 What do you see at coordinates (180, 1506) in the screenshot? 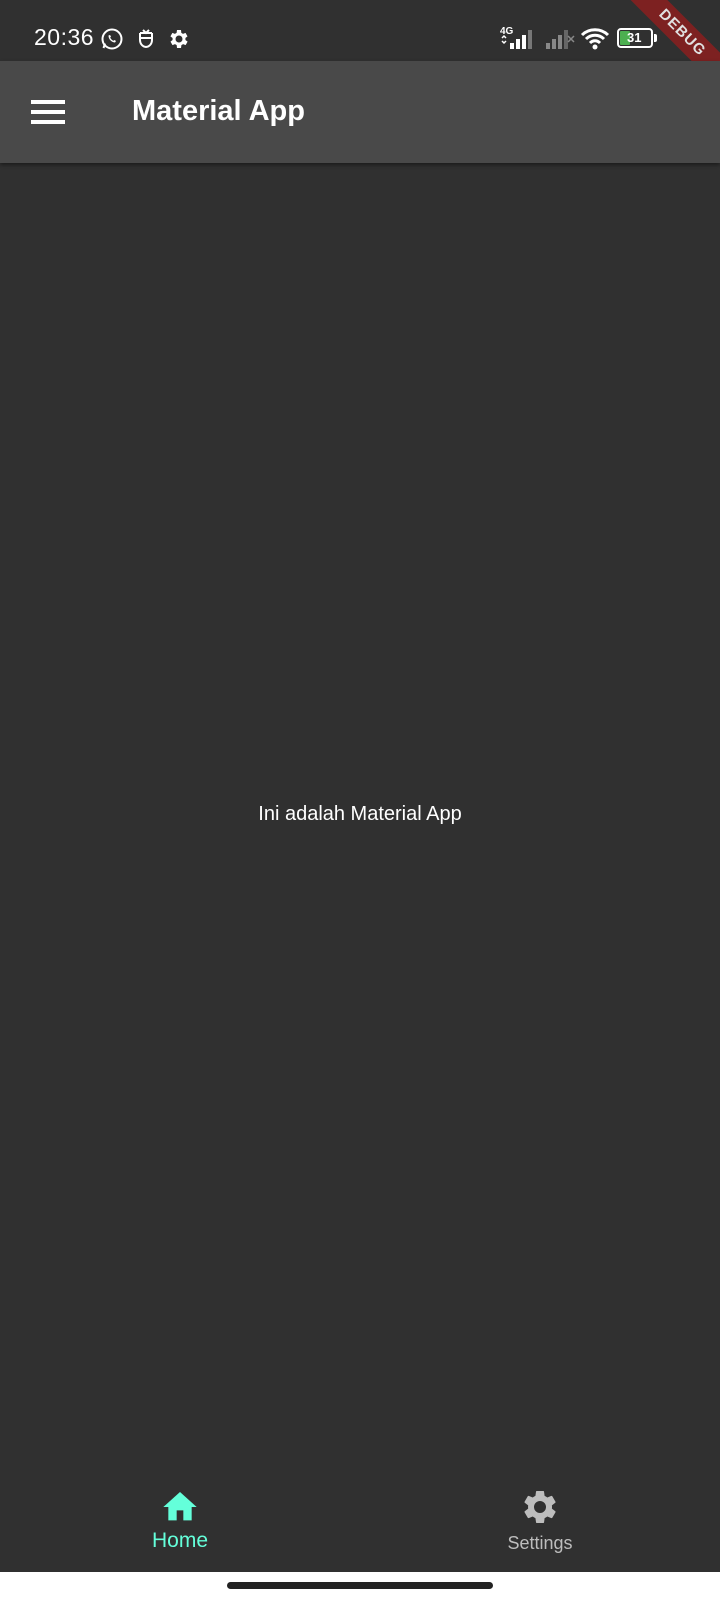
I see `home-icon` at bounding box center [180, 1506].